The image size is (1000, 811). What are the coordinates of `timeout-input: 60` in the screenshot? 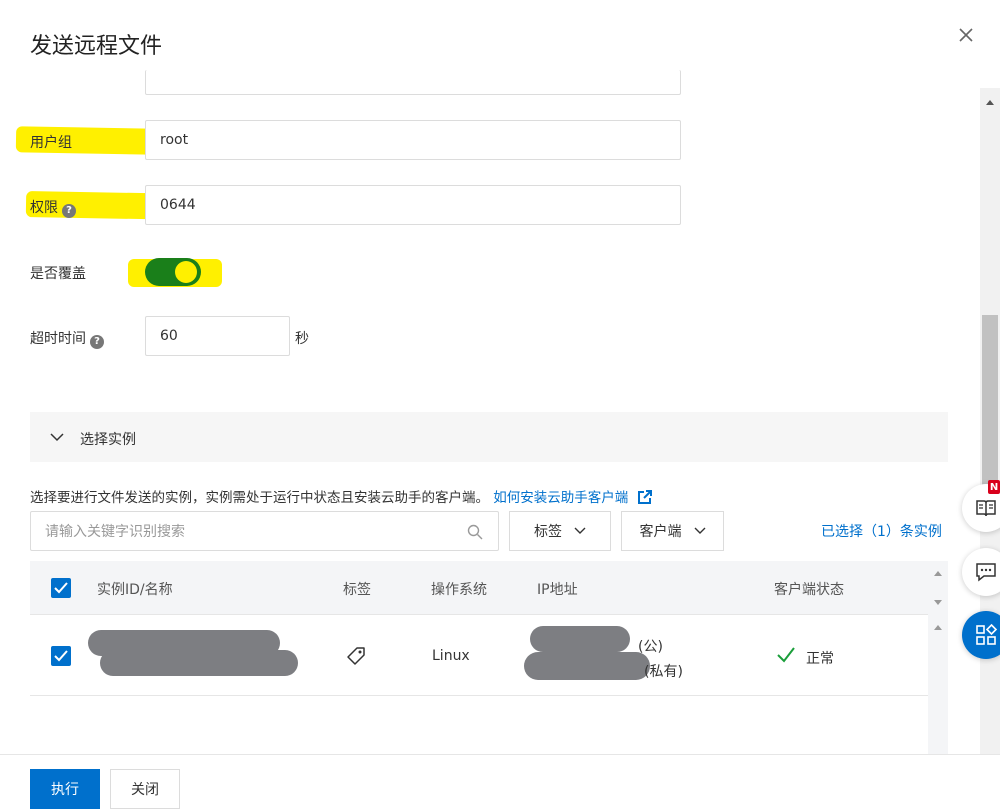 It's located at (217, 336).